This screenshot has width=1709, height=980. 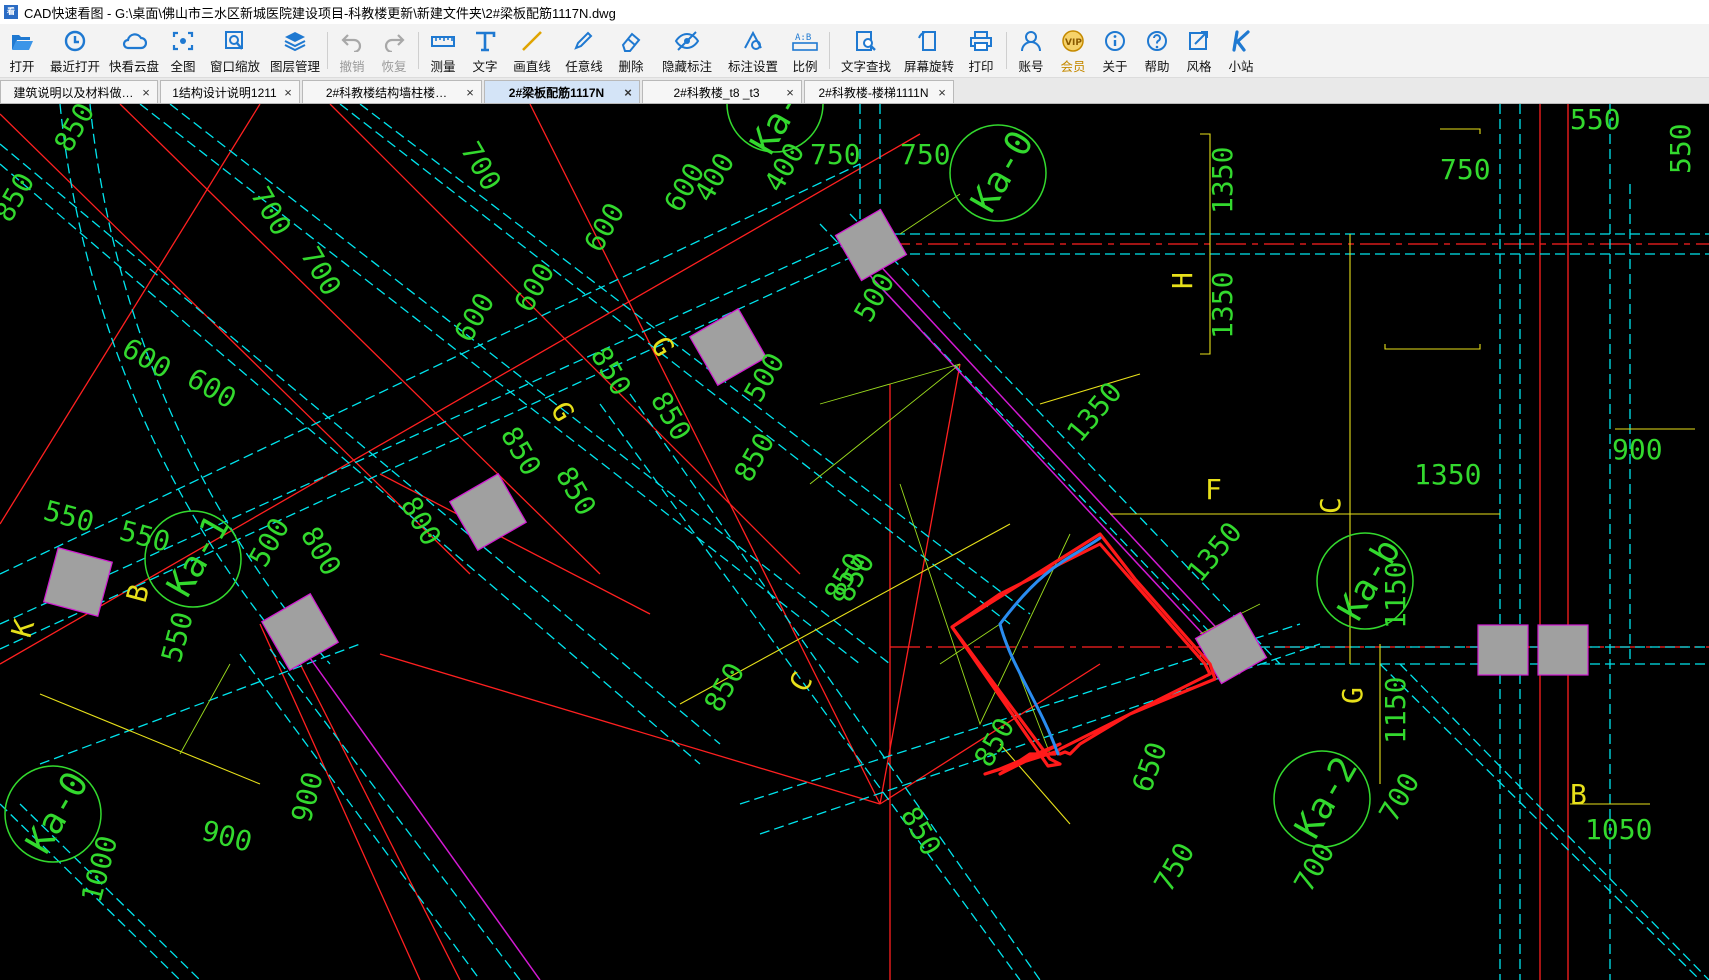 I want to click on toolbar-button-printer: 打印, so click(x=981, y=50).